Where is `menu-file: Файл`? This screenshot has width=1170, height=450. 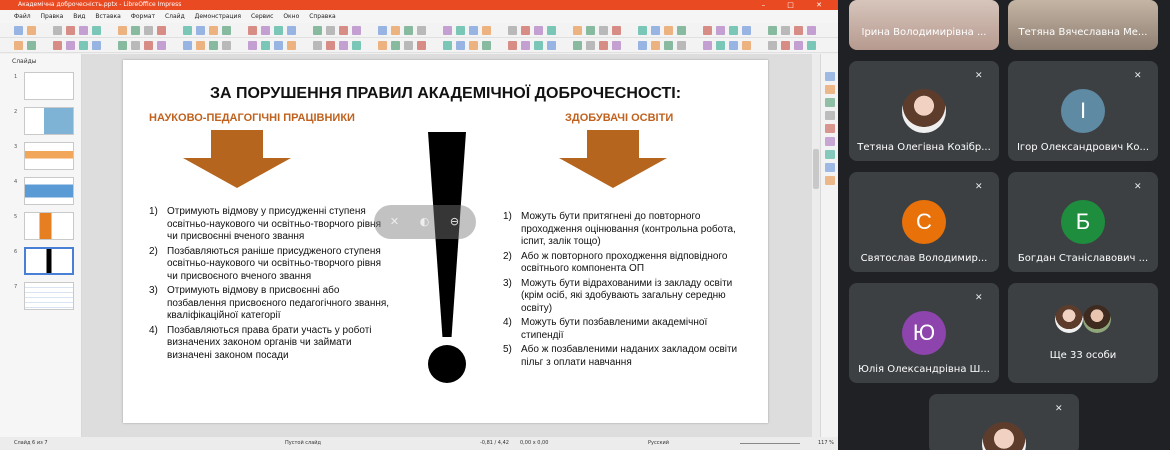 menu-file: Файл is located at coordinates (22, 16).